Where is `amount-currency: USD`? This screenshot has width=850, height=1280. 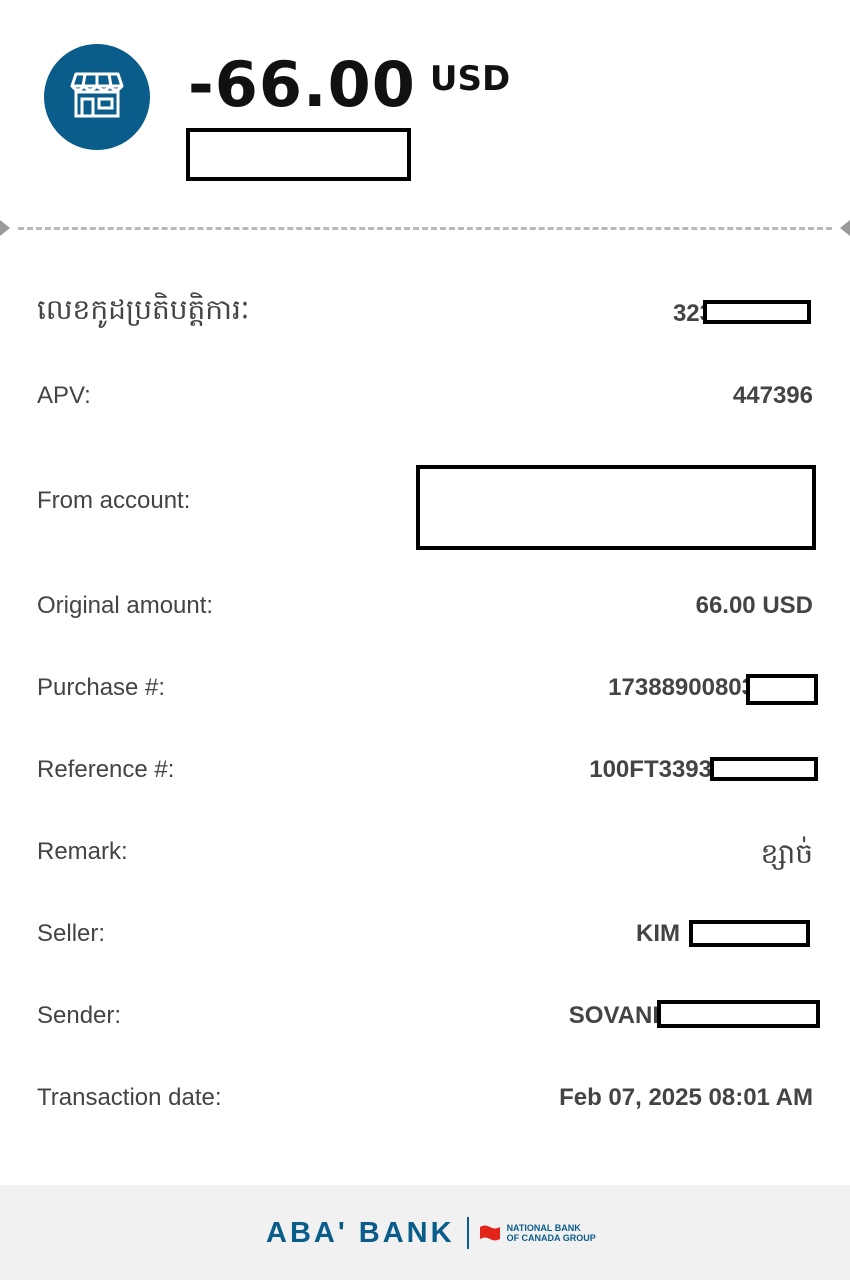
amount-currency: USD is located at coordinates (470, 79).